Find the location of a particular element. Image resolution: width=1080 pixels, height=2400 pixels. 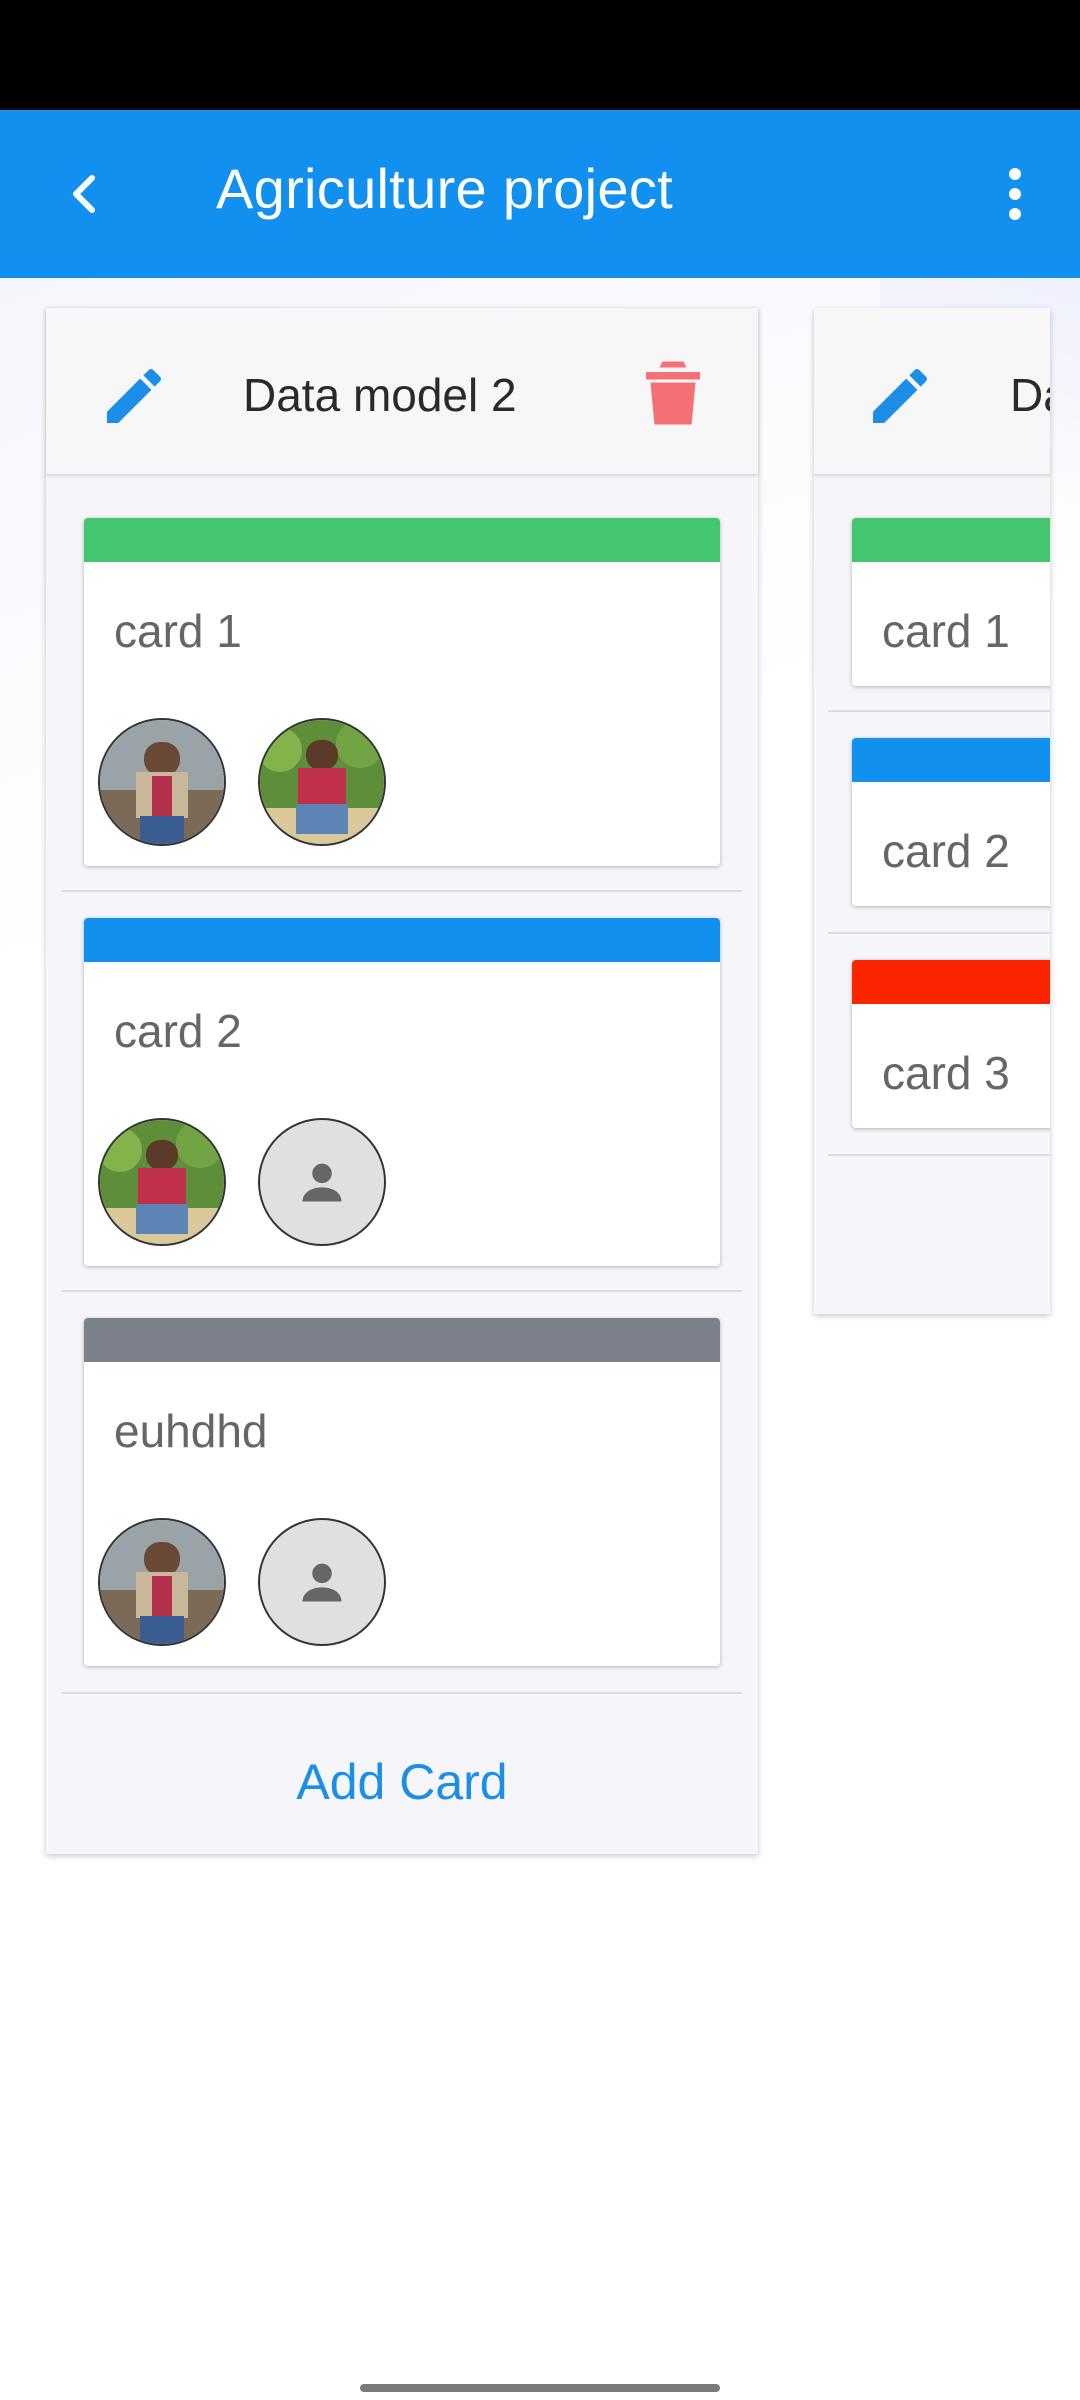

column-header: Da is located at coordinates (932, 391).